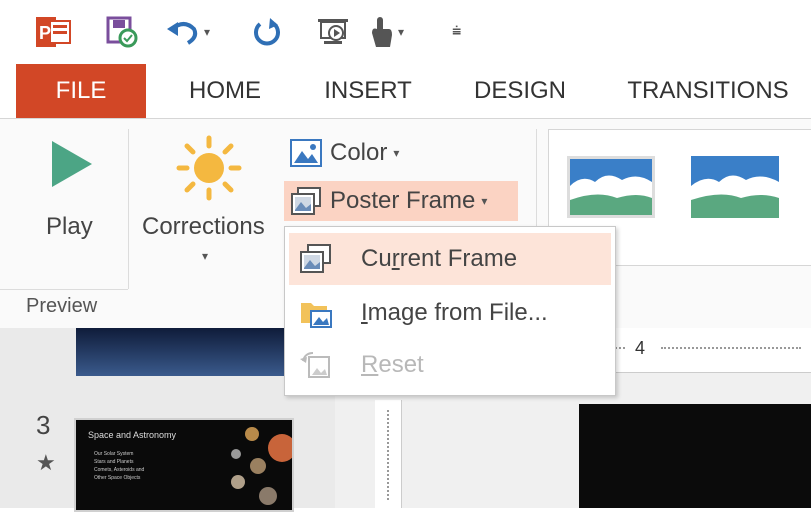  What do you see at coordinates (695, 456) in the screenshot?
I see `slide-canvas` at bounding box center [695, 456].